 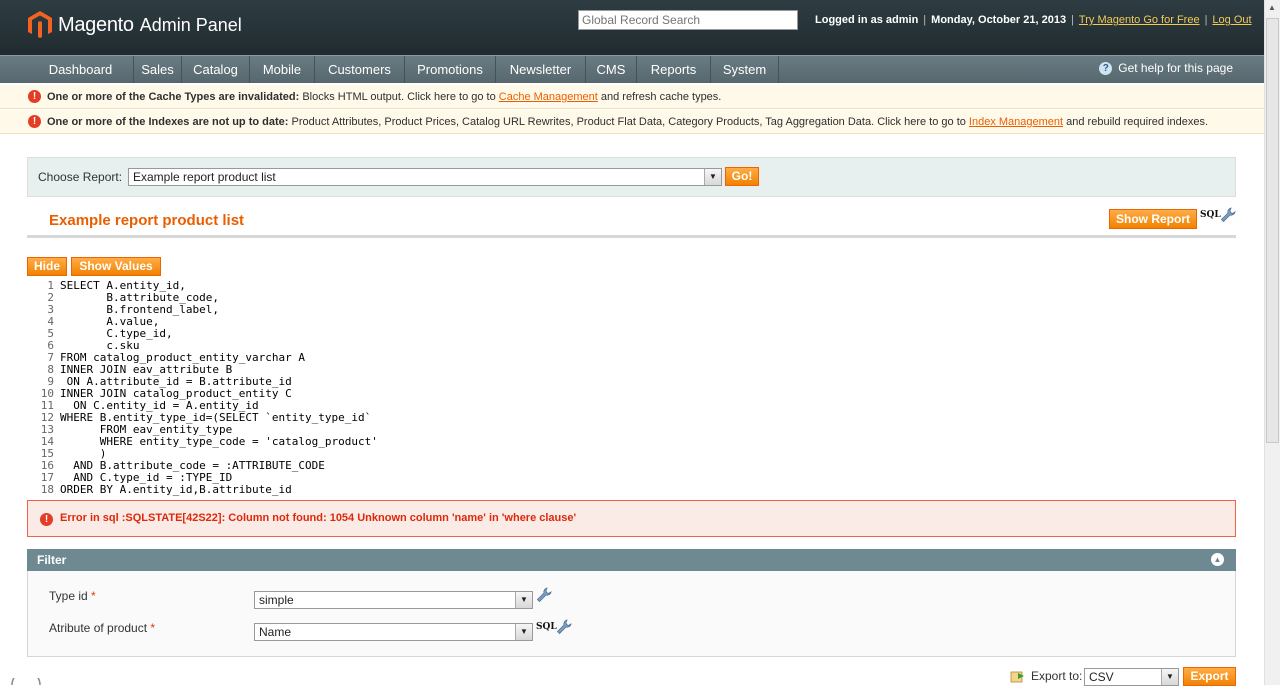 What do you see at coordinates (1231, 20) in the screenshot?
I see `logout-link: Log Out` at bounding box center [1231, 20].